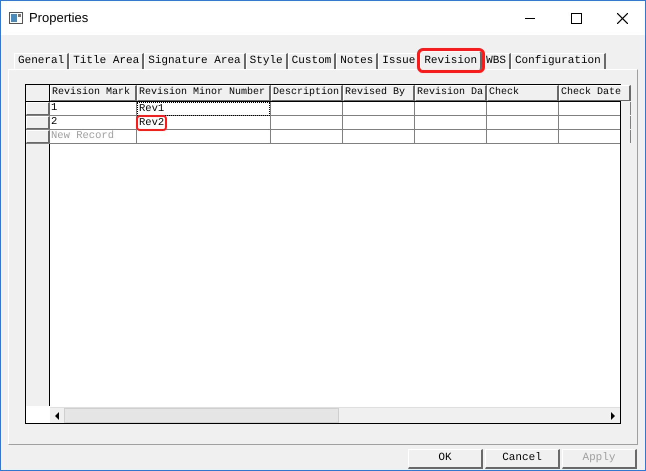 The image size is (646, 471). Describe the element at coordinates (203, 109) in the screenshot. I see `table-cell: Rev1` at that location.